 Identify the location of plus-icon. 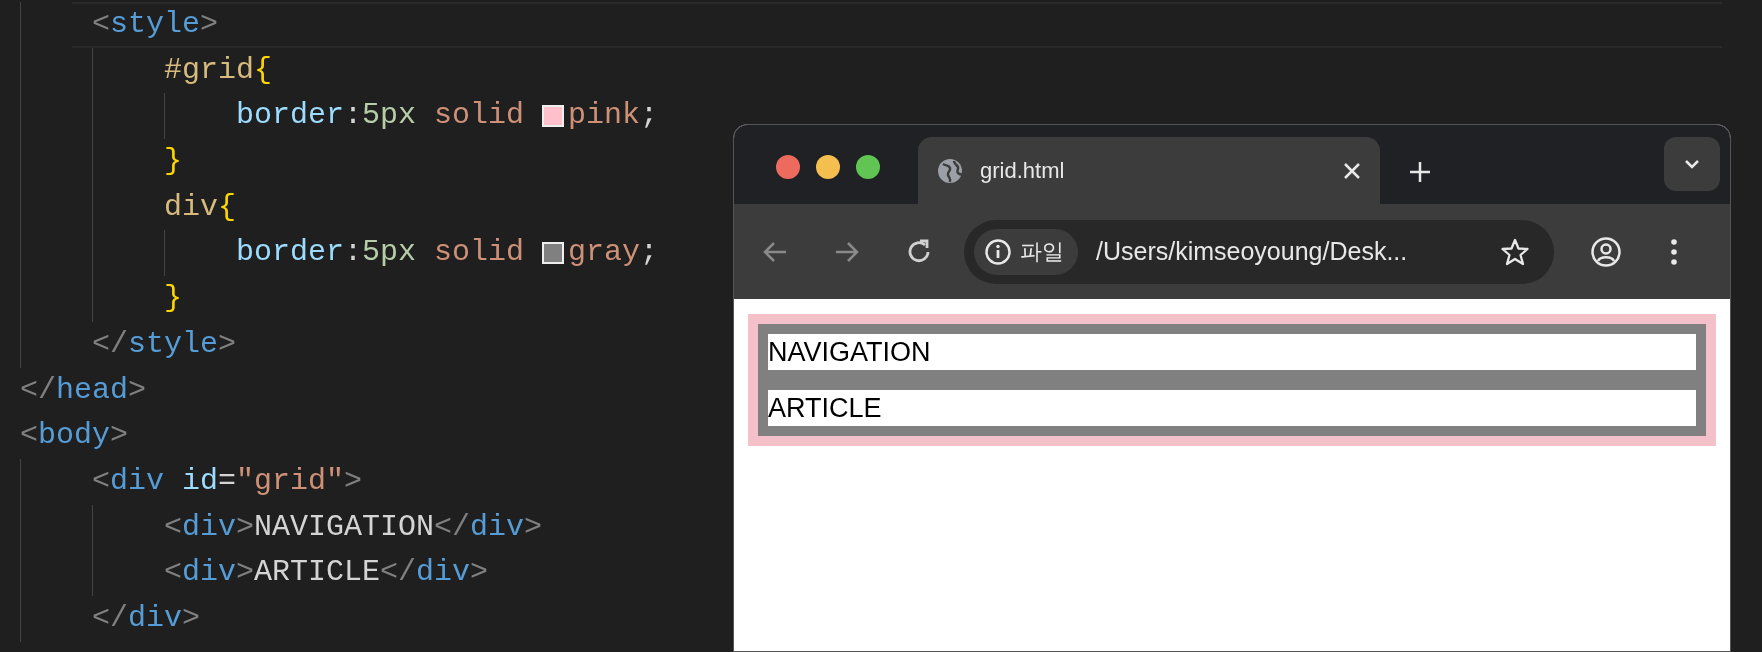
(1420, 172).